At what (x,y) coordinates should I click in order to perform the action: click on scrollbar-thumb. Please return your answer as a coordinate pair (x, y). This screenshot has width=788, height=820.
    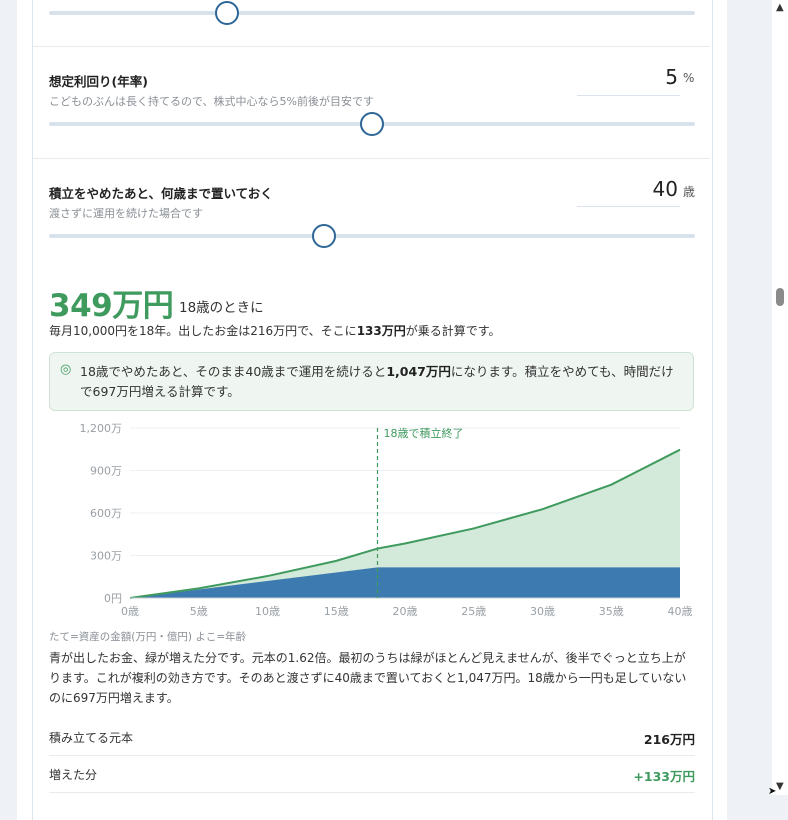
    Looking at the image, I should click on (780, 297).